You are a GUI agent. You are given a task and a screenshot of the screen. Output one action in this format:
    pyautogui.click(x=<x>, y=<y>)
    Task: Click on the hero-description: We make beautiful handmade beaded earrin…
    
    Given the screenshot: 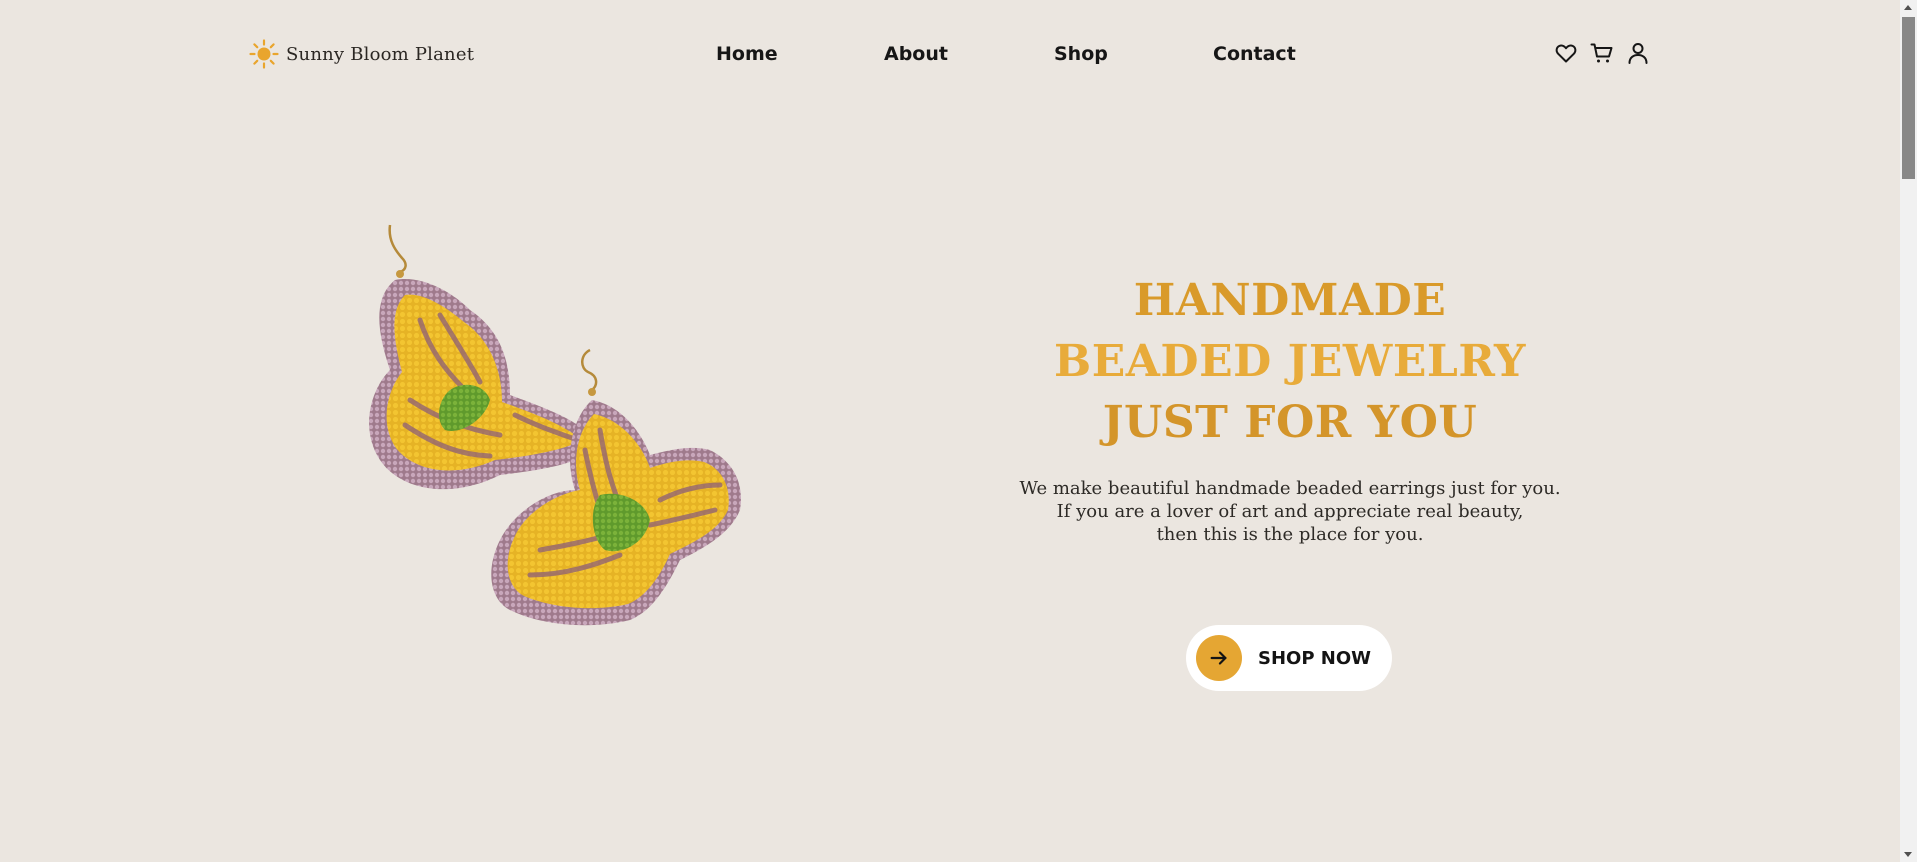 What is the action you would take?
    pyautogui.click(x=1290, y=511)
    